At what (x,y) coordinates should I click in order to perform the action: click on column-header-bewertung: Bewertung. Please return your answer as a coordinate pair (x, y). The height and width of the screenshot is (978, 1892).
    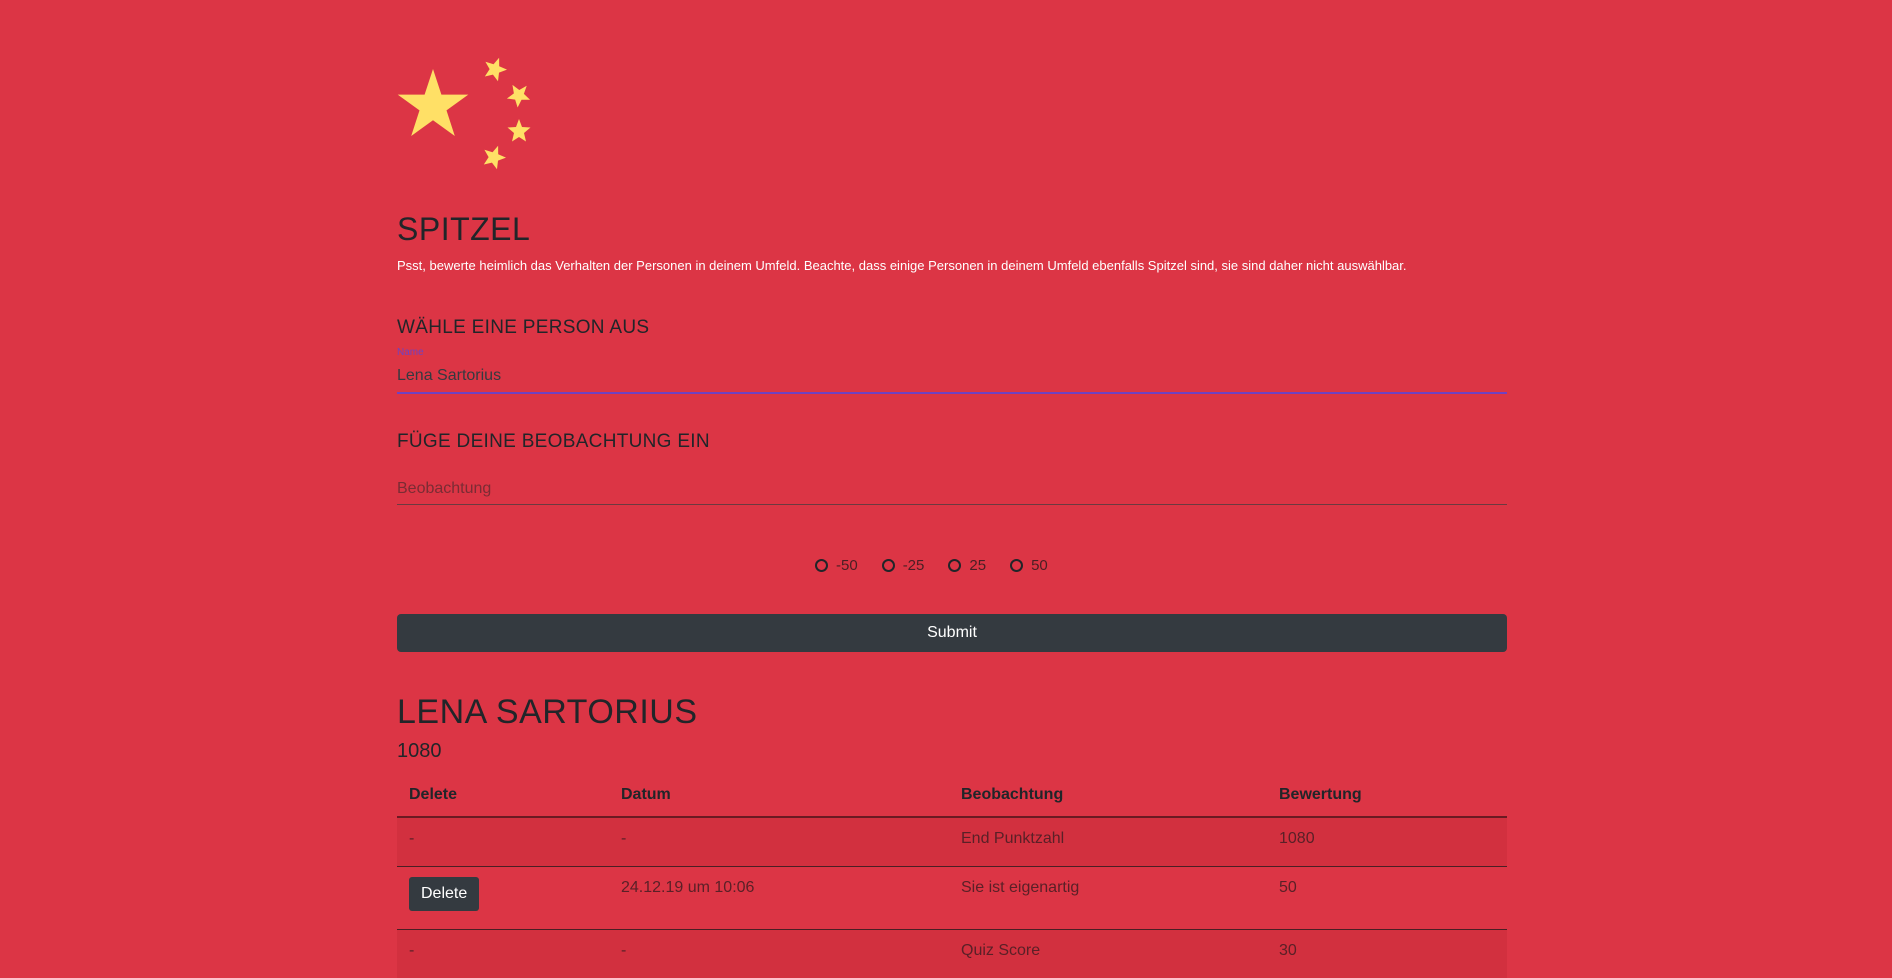
    Looking at the image, I should click on (1387, 795).